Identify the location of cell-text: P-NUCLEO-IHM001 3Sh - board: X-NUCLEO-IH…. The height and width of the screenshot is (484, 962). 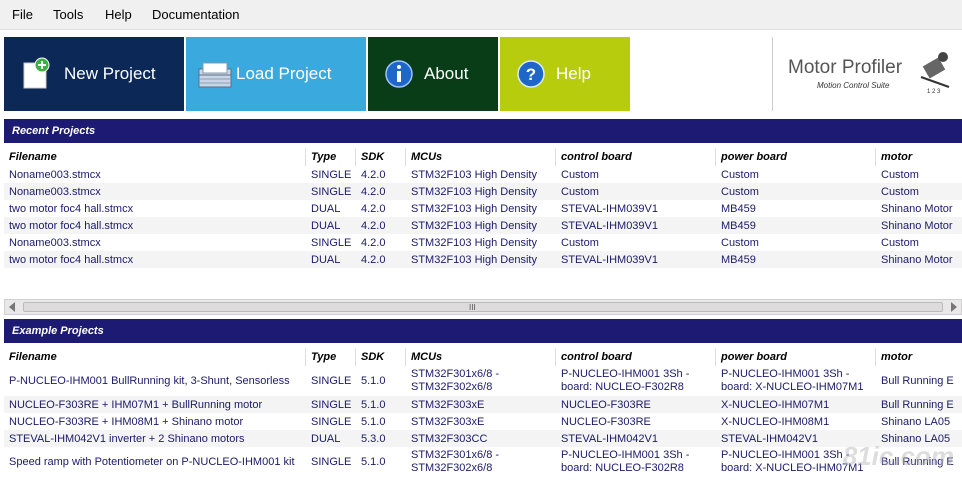
(792, 380).